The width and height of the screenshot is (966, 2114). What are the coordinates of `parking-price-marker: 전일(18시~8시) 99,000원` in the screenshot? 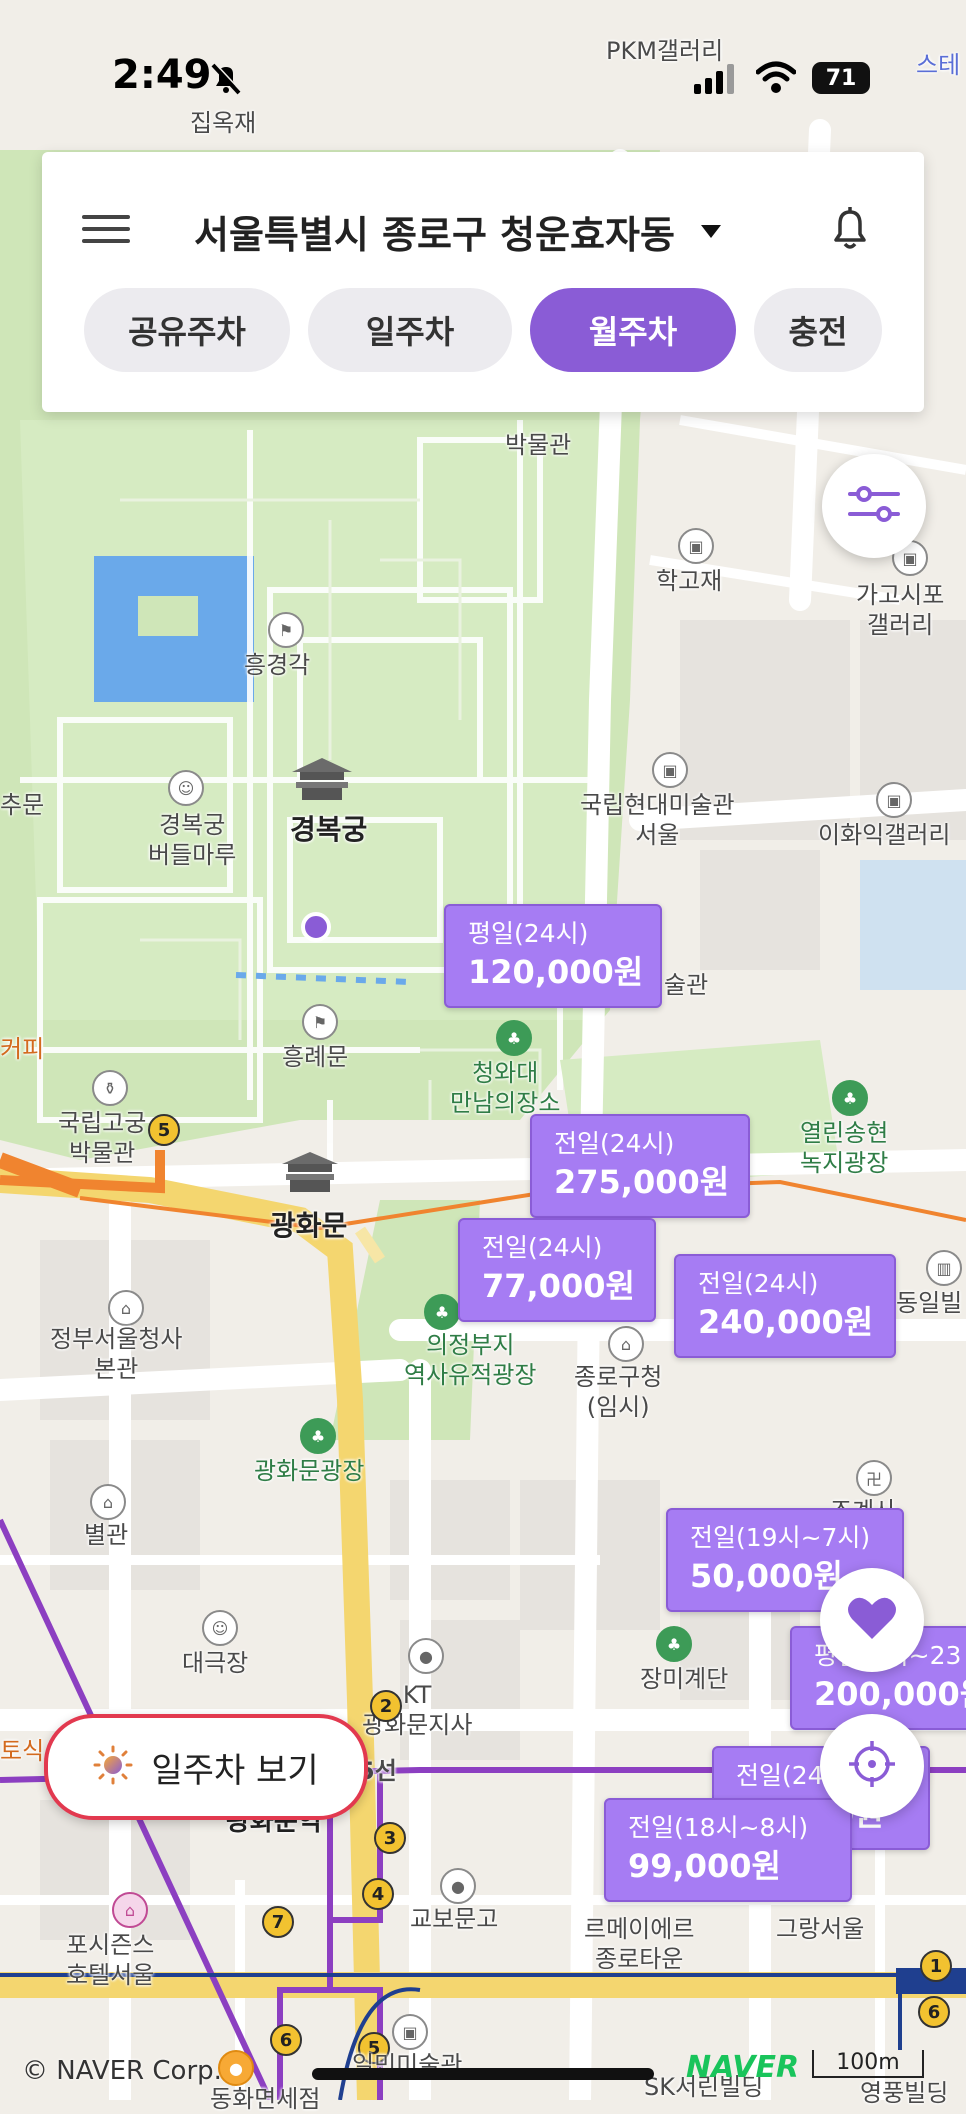 It's located at (728, 1850).